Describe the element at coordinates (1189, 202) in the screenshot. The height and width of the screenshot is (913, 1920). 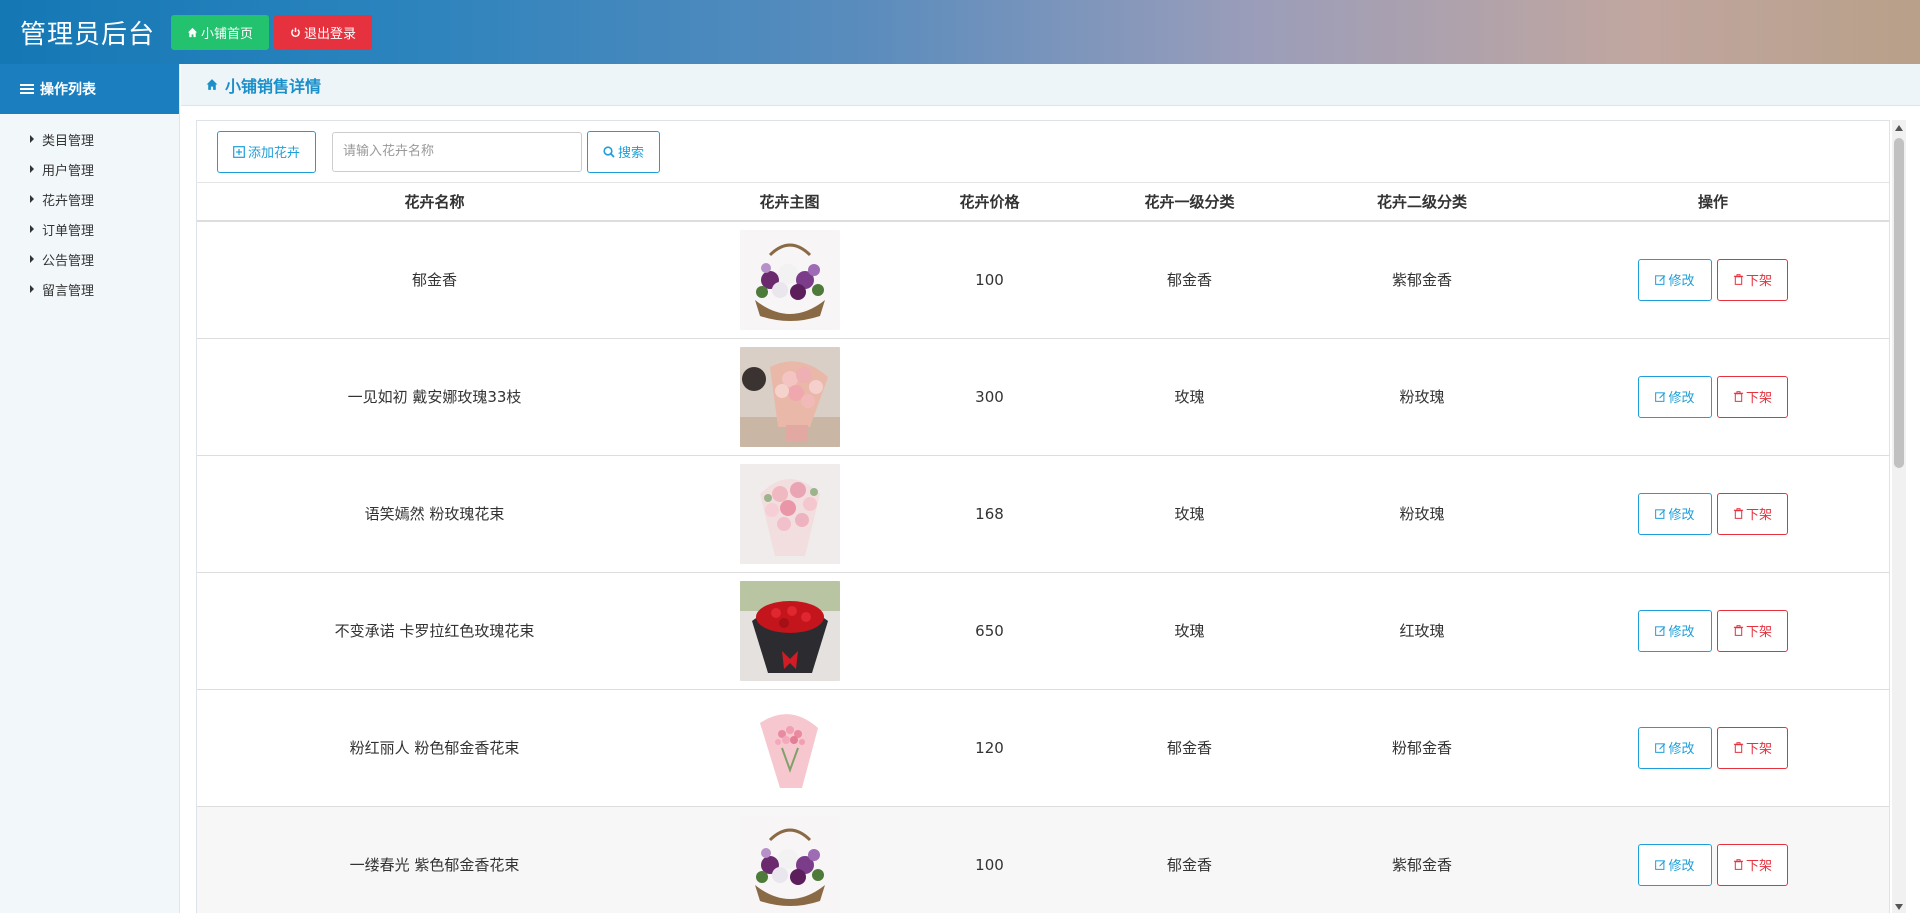
I see `column-header-category1: 花卉一级分类` at that location.